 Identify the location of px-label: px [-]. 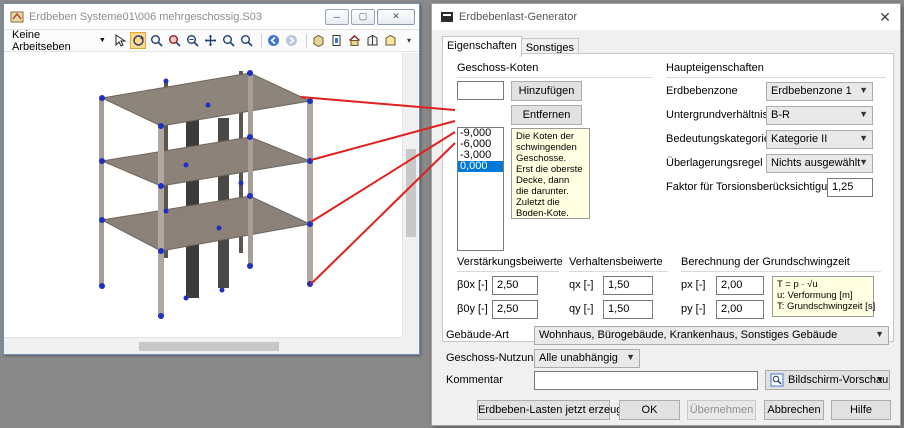
(693, 285).